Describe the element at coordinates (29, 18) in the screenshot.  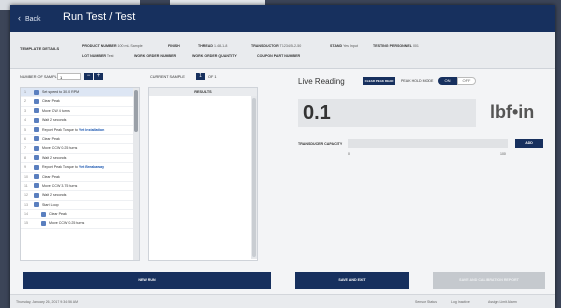
I see `back-button: ‹ Back` at that location.